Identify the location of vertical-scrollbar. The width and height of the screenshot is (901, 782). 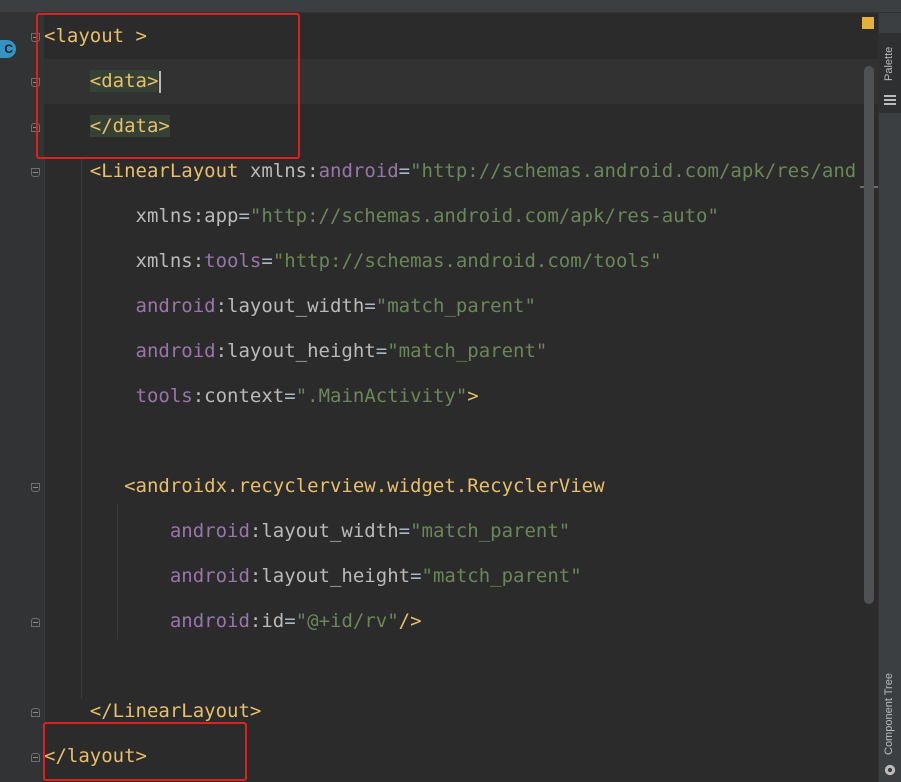
(869, 335).